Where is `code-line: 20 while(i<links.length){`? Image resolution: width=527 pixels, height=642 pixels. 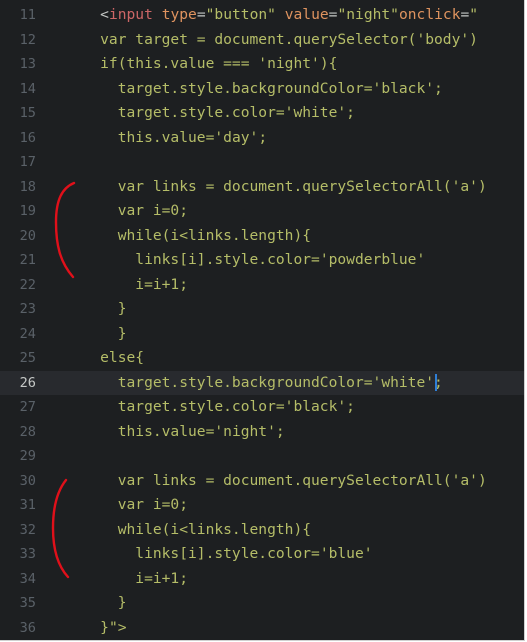 code-line: 20 while(i<links.length){ is located at coordinates (262, 236).